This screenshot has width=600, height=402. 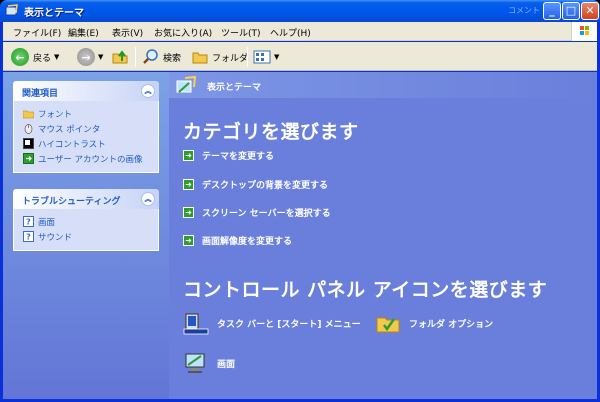 I want to click on folders-button: フォルダ, so click(x=219, y=57).